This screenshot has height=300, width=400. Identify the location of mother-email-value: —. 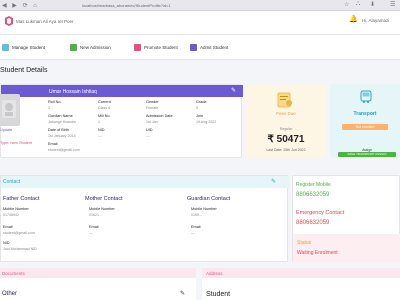
(91, 233).